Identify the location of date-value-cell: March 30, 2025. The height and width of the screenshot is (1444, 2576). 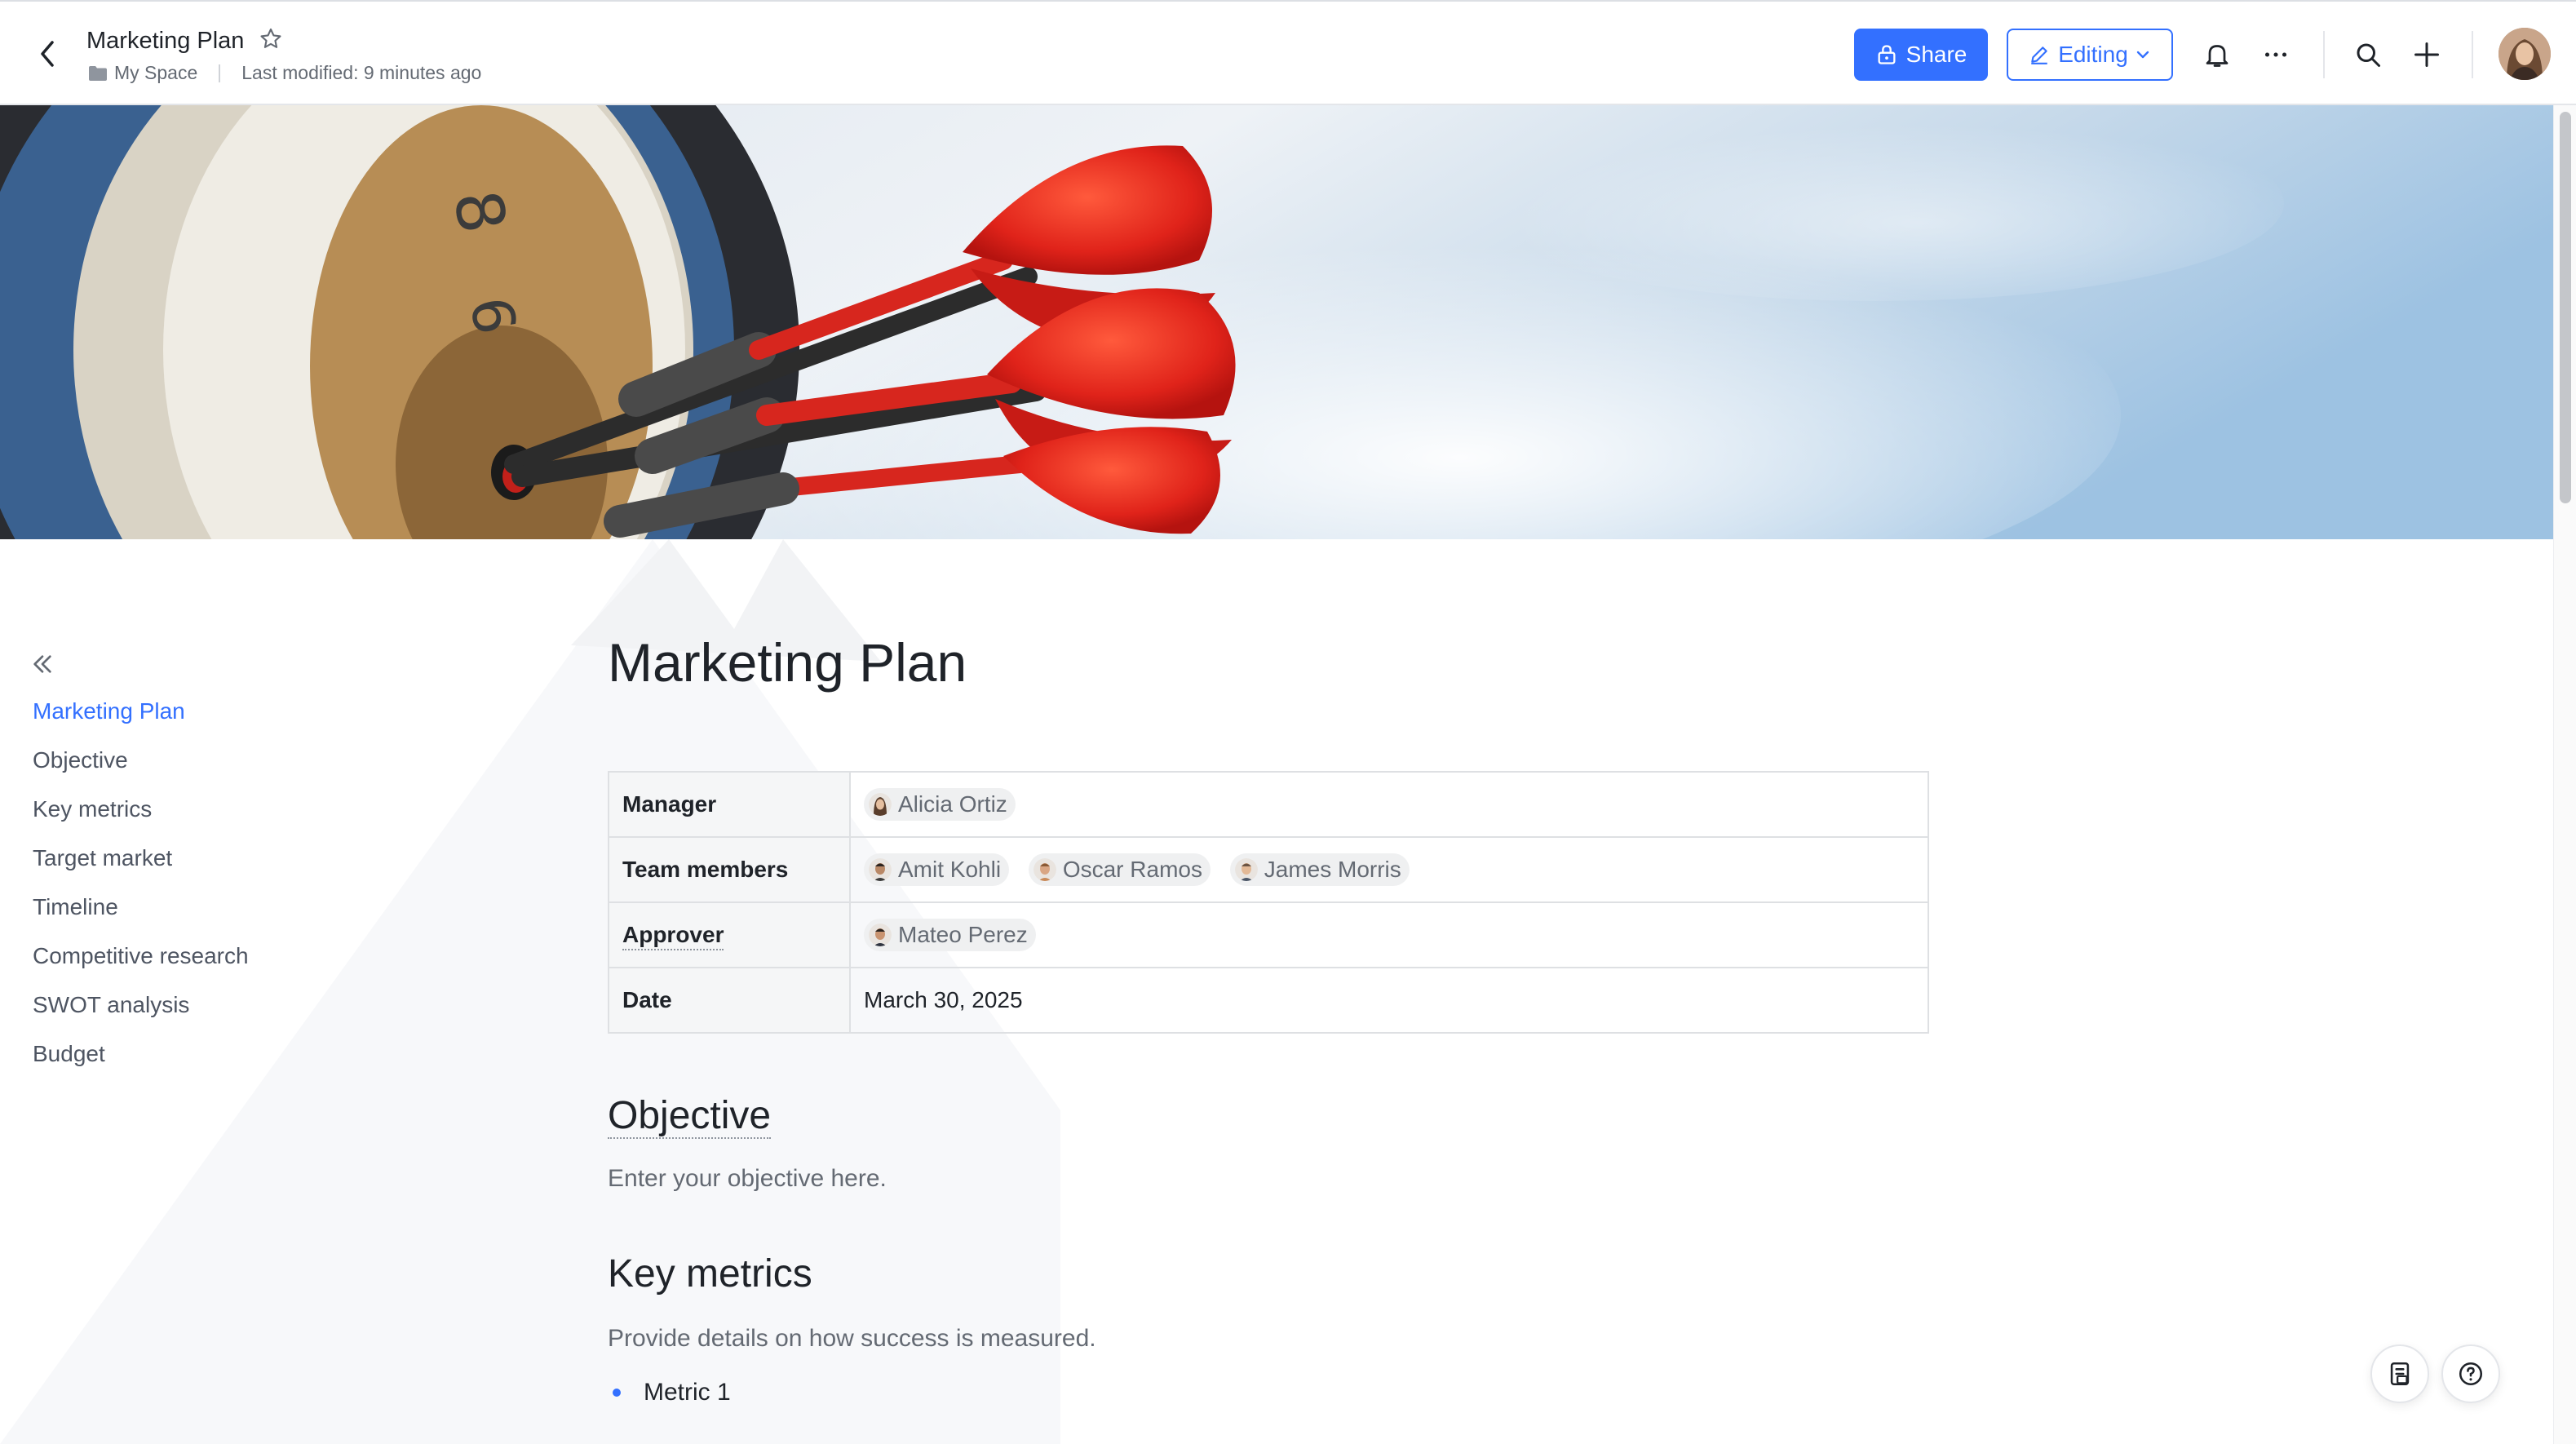
(1389, 1000).